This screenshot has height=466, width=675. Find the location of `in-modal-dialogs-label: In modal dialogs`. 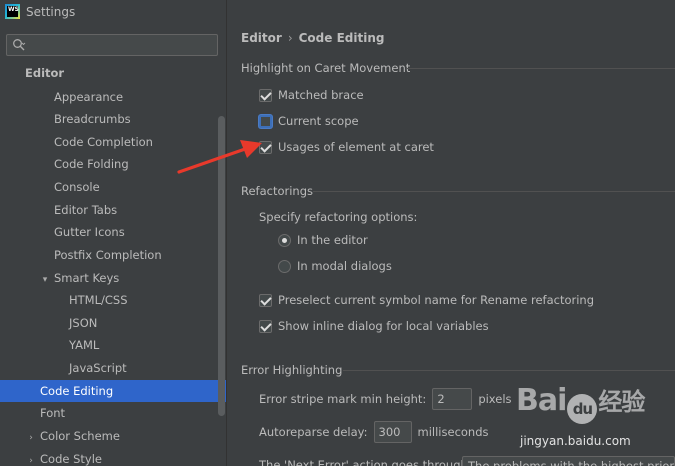

in-modal-dialogs-label: In modal dialogs is located at coordinates (344, 266).